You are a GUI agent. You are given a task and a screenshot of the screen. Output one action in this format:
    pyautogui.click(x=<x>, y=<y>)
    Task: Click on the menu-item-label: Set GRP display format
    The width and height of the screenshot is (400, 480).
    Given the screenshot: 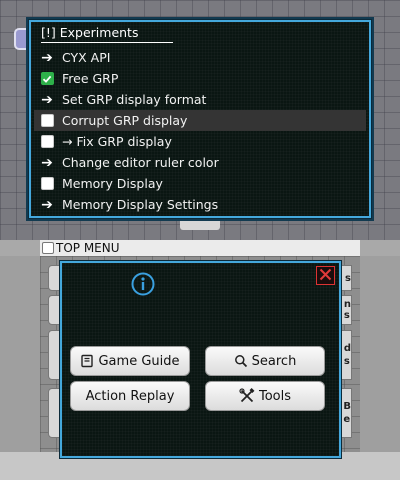 What is the action you would take?
    pyautogui.click(x=134, y=99)
    